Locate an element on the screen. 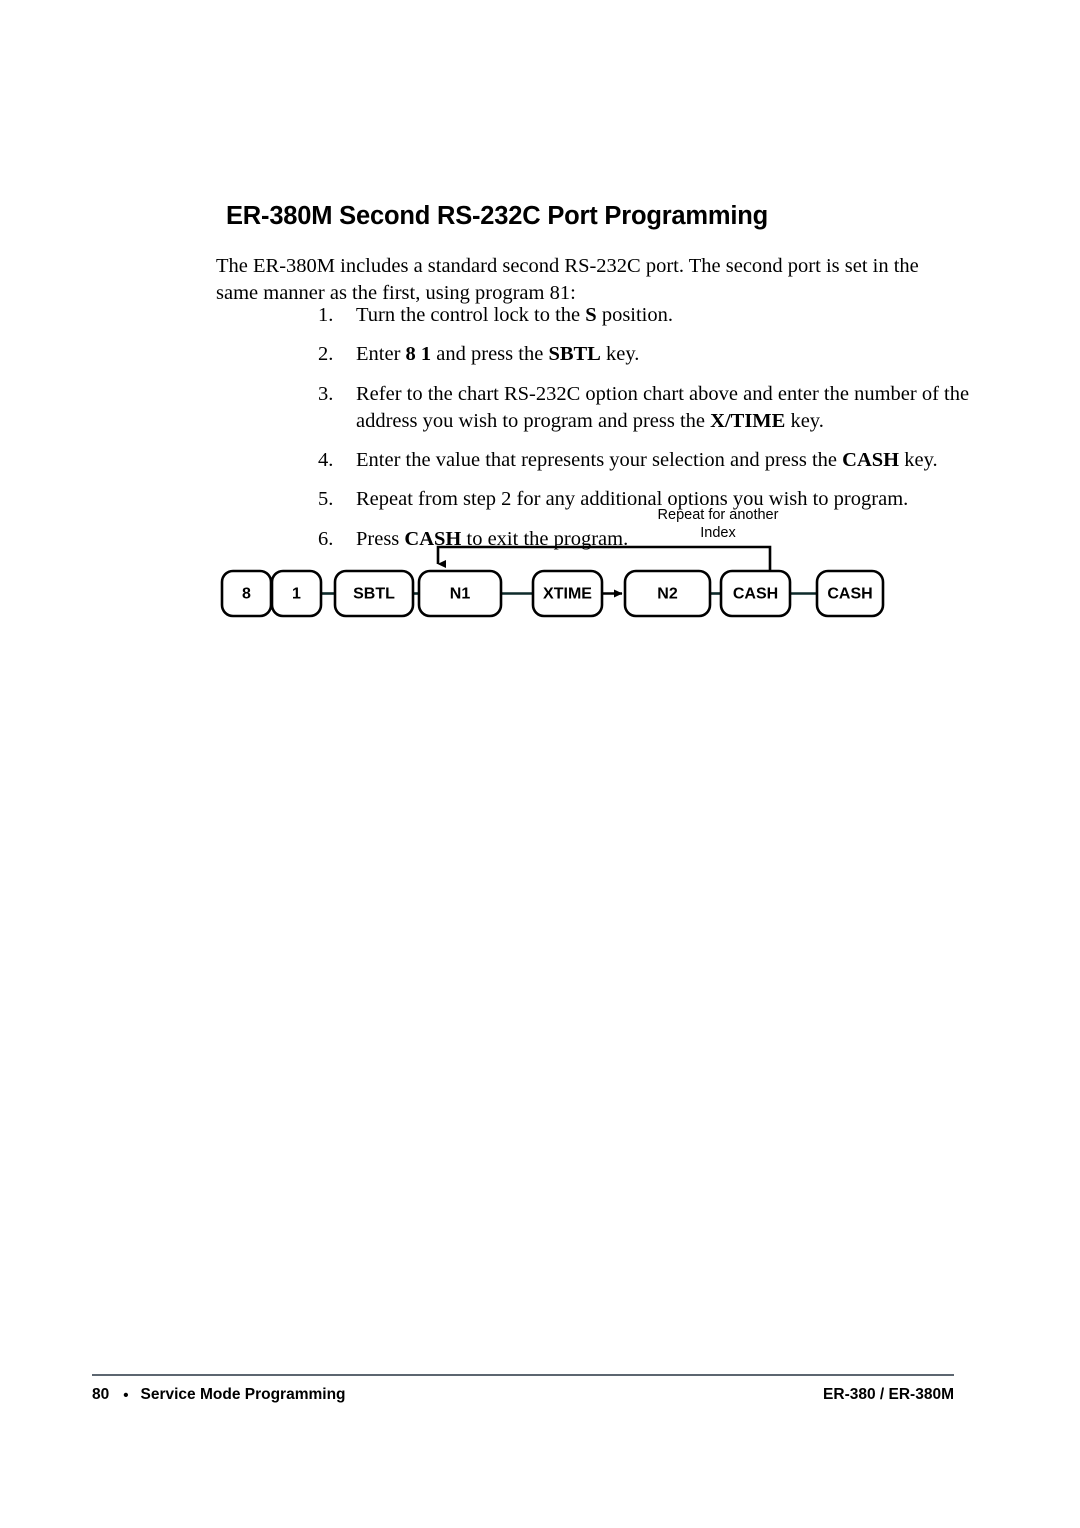 The height and width of the screenshot is (1528, 1080). loop-label-line2: Index is located at coordinates (718, 533).